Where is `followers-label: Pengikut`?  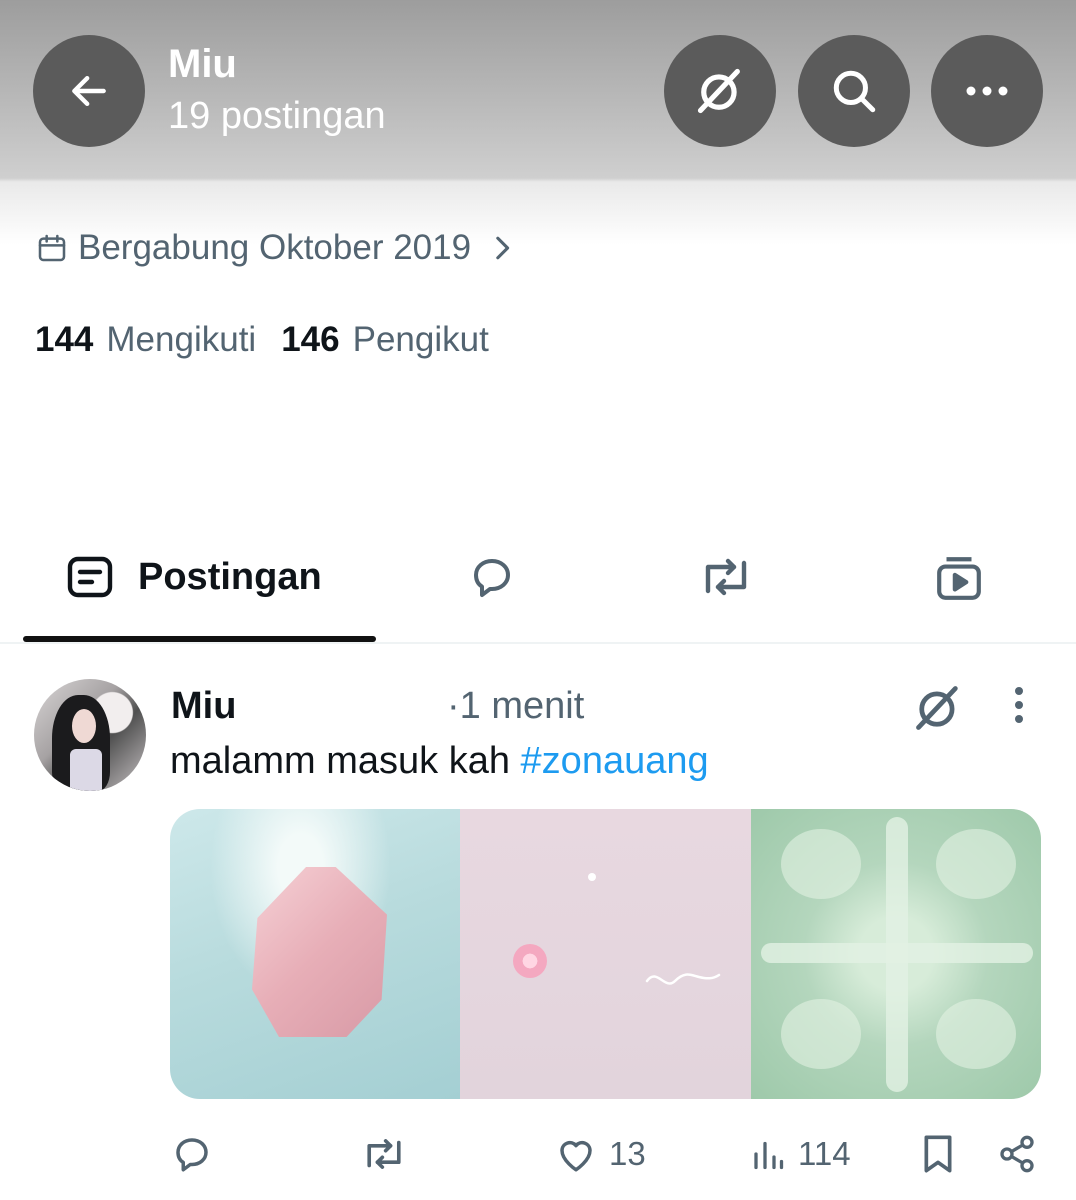
followers-label: Pengikut is located at coordinates (421, 340).